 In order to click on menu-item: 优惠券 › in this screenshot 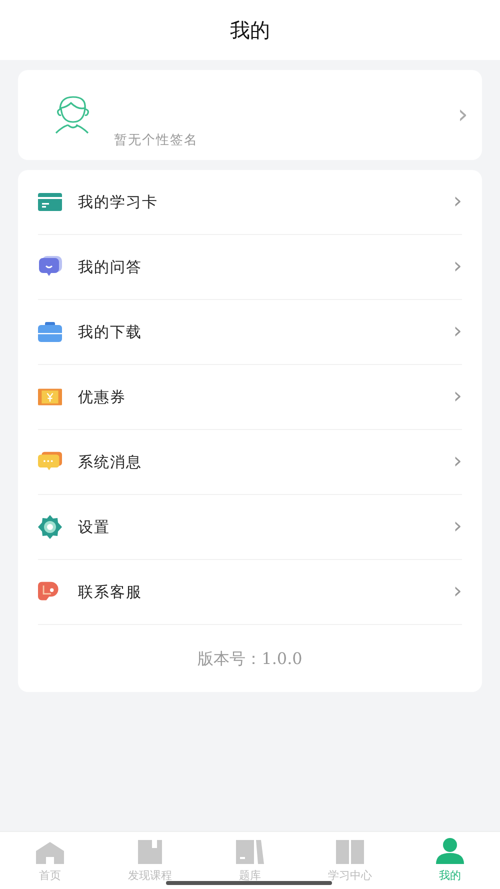, I will do `click(250, 397)`.